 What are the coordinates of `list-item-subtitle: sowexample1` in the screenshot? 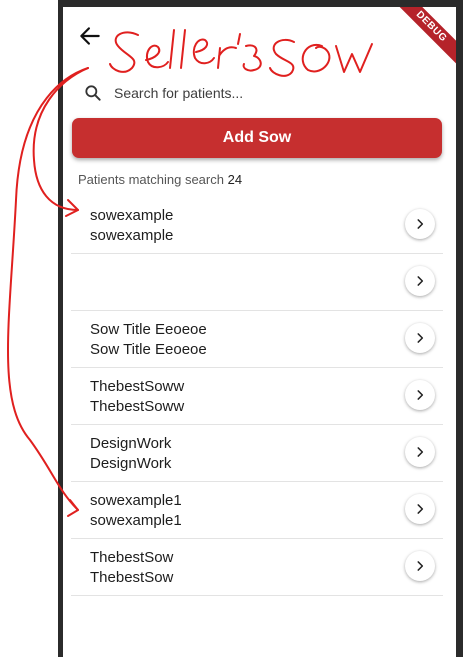 It's located at (136, 520).